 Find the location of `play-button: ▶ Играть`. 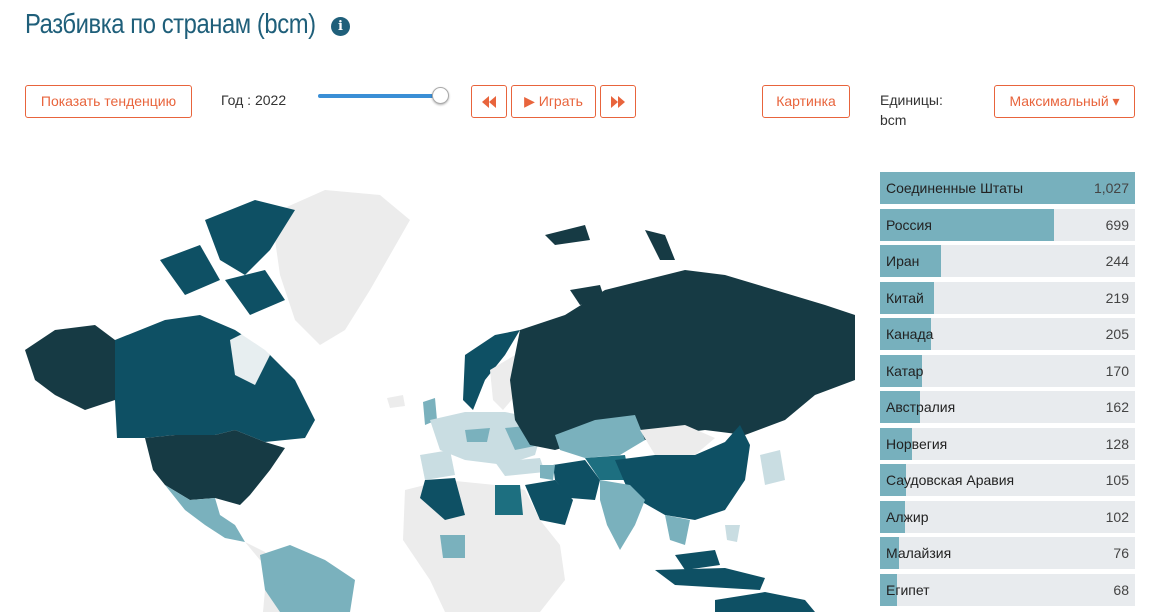

play-button: ▶ Играть is located at coordinates (553, 101).